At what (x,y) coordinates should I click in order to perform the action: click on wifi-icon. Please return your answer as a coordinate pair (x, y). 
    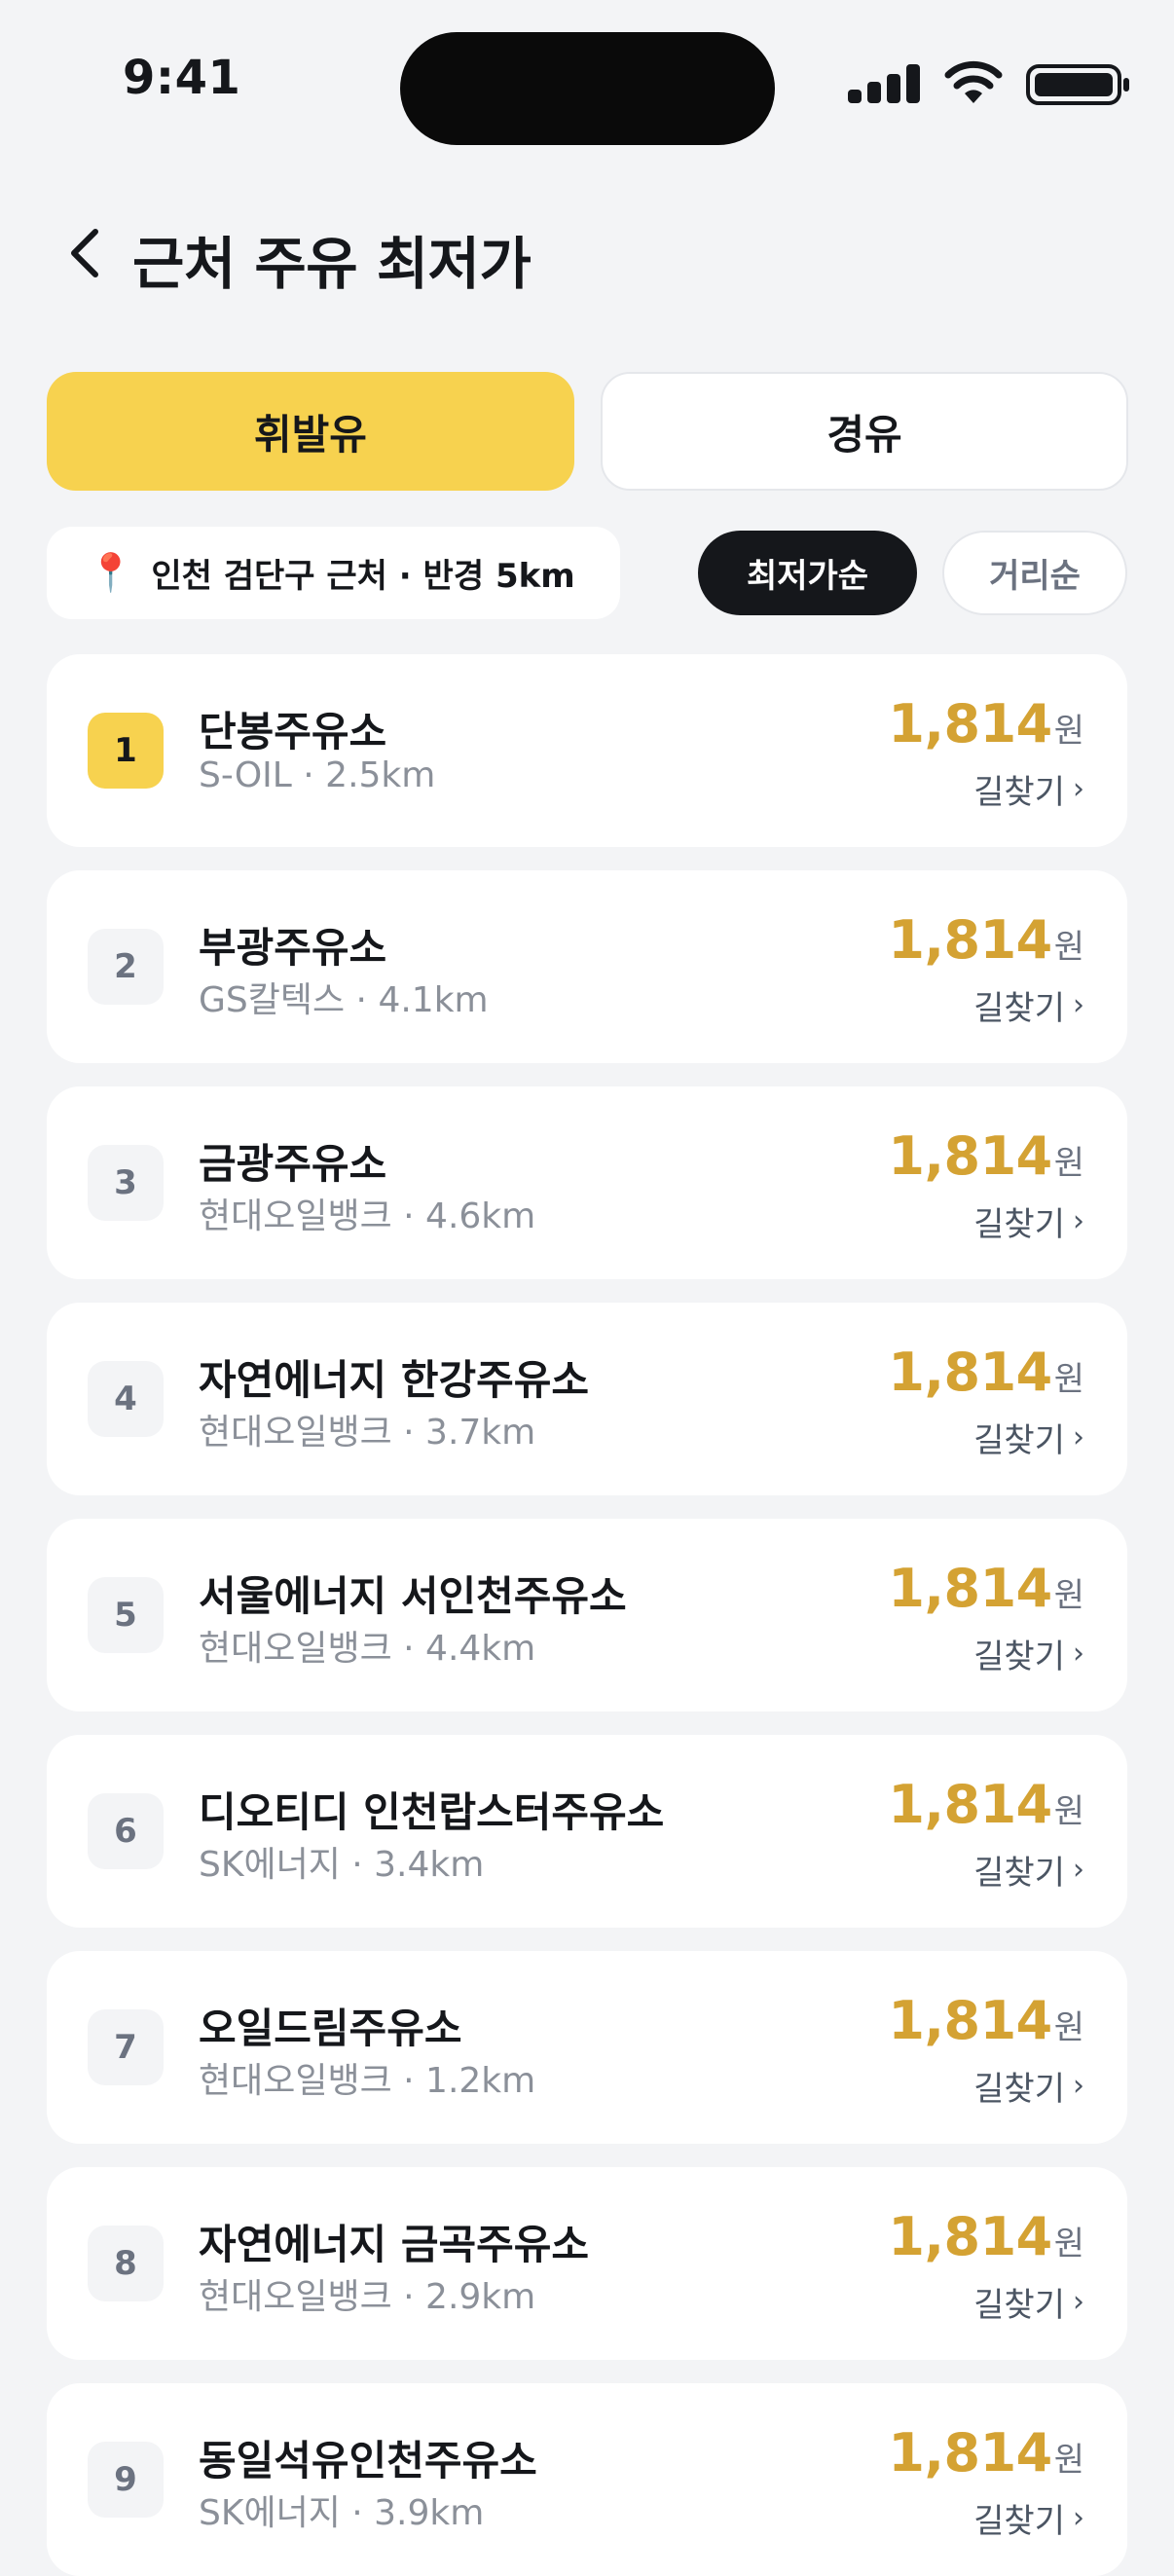
    Looking at the image, I should click on (973, 81).